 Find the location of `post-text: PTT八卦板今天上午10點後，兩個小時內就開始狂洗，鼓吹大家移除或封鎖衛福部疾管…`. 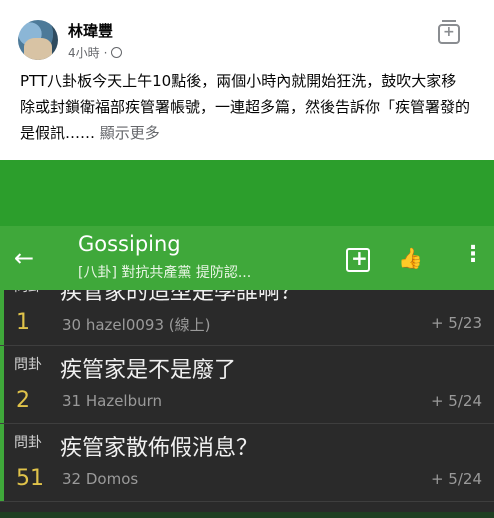

post-text: PTT八卦板今天上午10點後，兩個小時內就開始狂洗，鼓吹大家移除或封鎖衛福部疾管… is located at coordinates (245, 107).